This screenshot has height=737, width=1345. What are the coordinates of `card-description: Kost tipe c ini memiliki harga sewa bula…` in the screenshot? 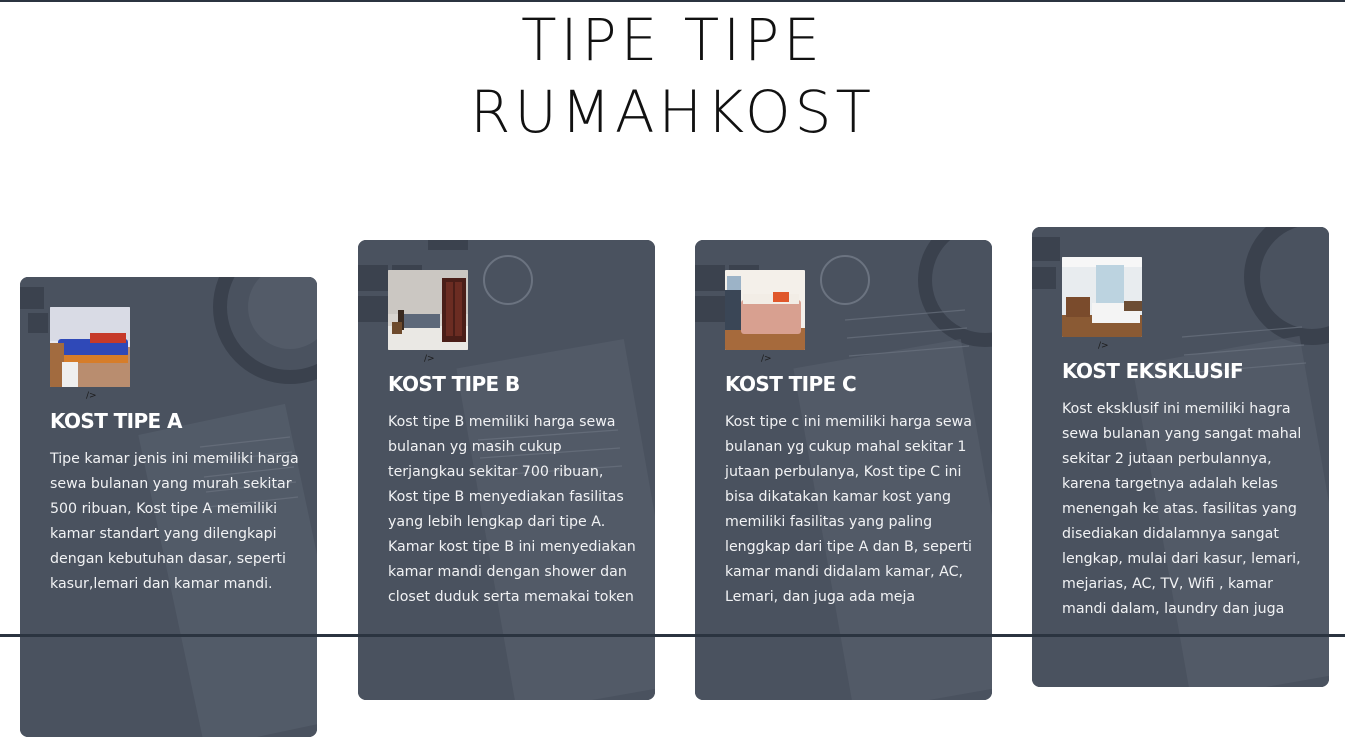 It's located at (848, 509).